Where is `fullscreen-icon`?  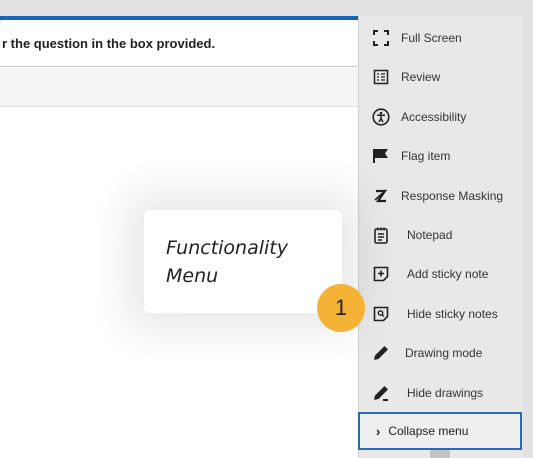
fullscreen-icon is located at coordinates (381, 38).